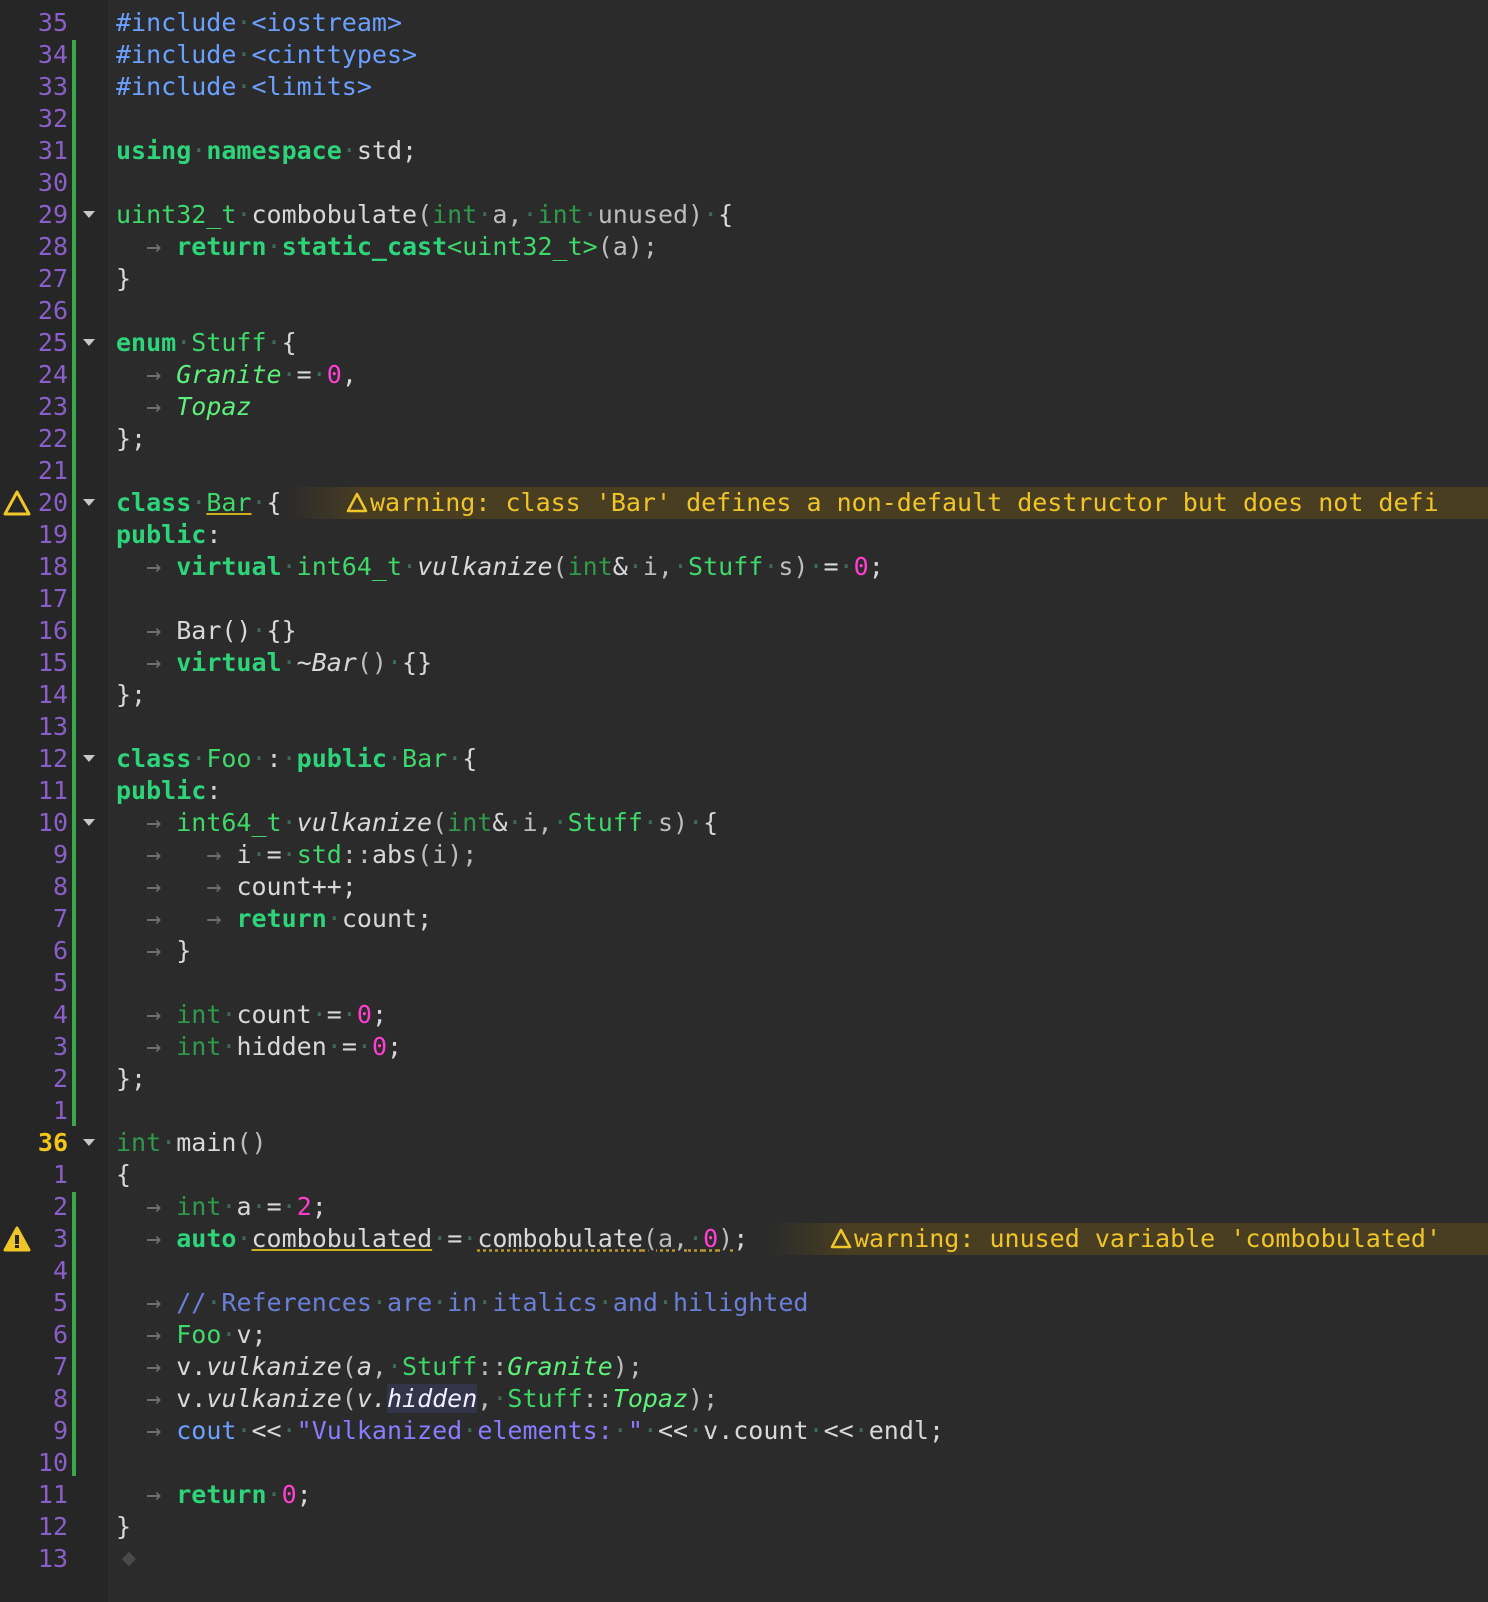 Image resolution: width=1488 pixels, height=1602 pixels. Describe the element at coordinates (52, 502) in the screenshot. I see `line-number: 20` at that location.